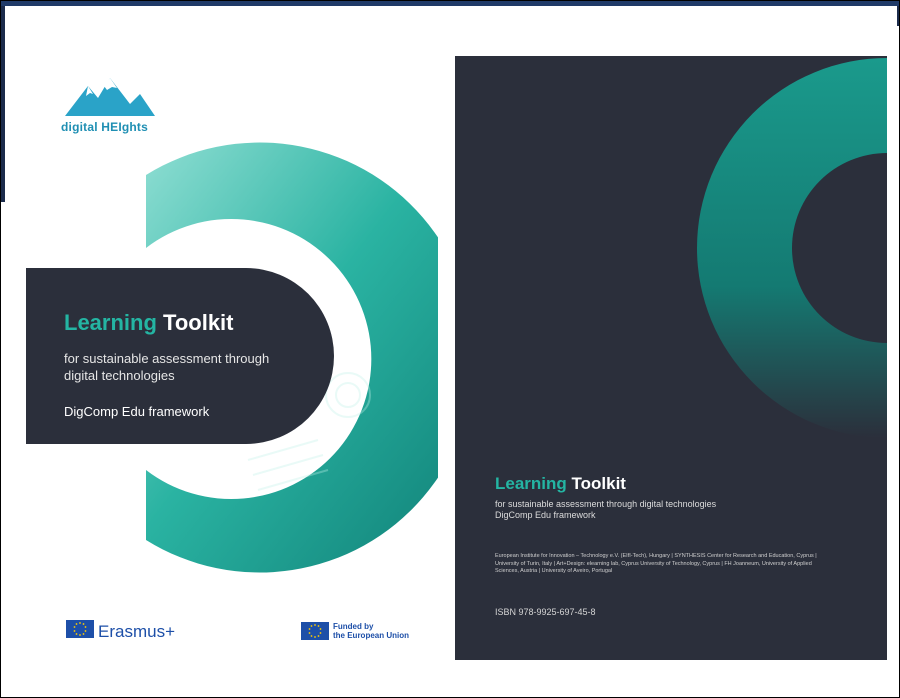 Image resolution: width=900 pixels, height=698 pixels. Describe the element at coordinates (353, 626) in the screenshot. I see `funded-line-1: Funded by` at that location.